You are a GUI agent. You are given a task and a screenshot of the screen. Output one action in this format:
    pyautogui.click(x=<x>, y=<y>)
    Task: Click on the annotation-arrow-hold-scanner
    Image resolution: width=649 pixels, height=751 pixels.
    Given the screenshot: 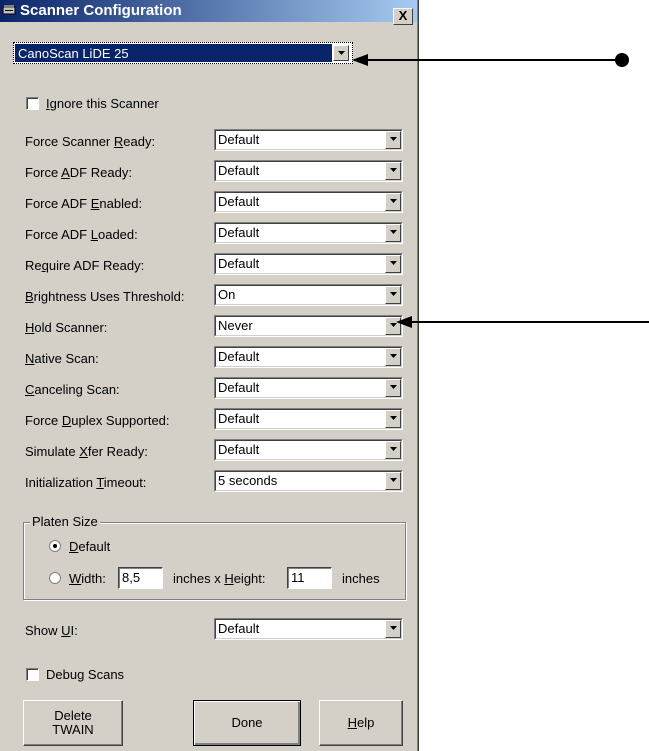 What is the action you would take?
    pyautogui.click(x=522, y=322)
    